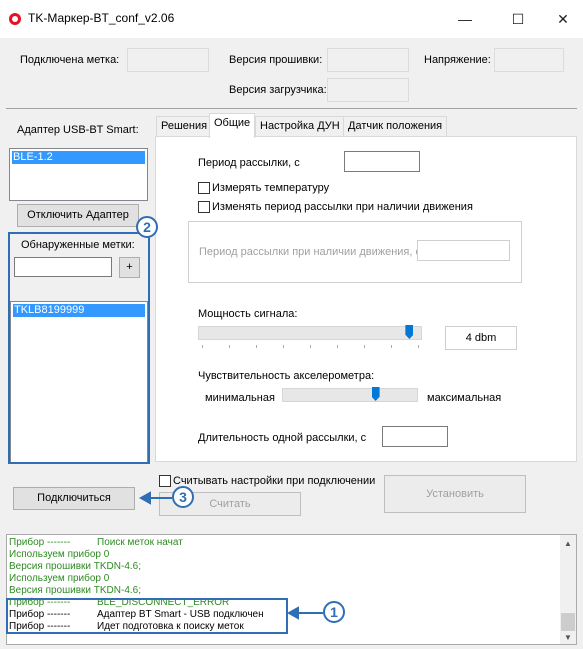 The height and width of the screenshot is (649, 583). I want to click on divider, so click(291, 108).